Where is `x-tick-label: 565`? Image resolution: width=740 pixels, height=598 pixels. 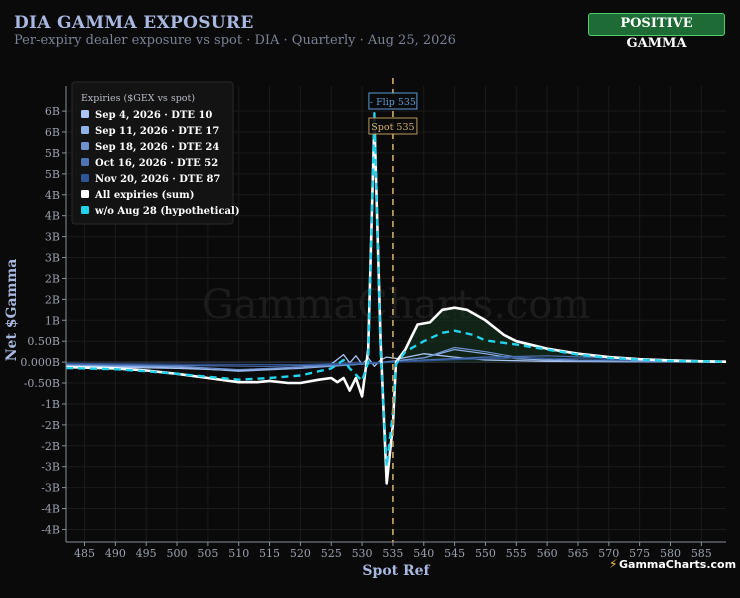 x-tick-label: 565 is located at coordinates (577, 553).